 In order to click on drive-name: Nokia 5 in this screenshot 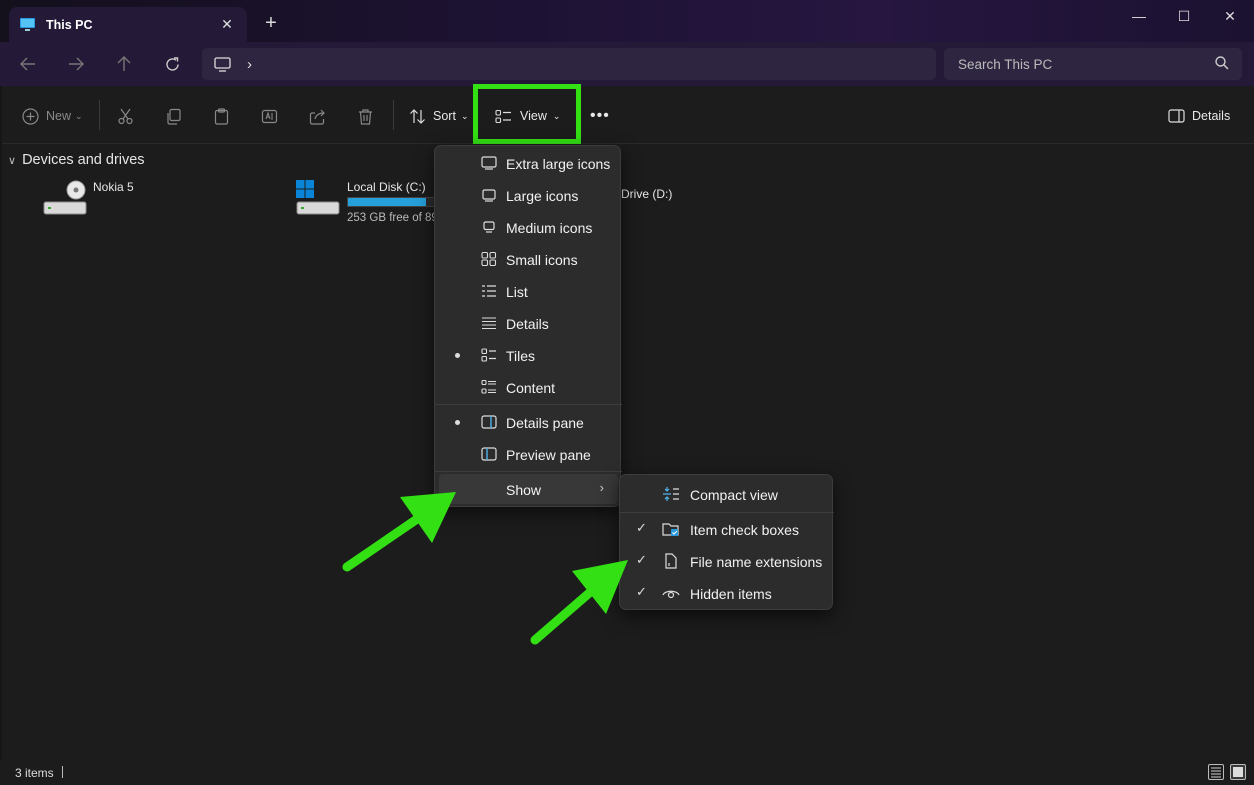, I will do `click(113, 187)`.